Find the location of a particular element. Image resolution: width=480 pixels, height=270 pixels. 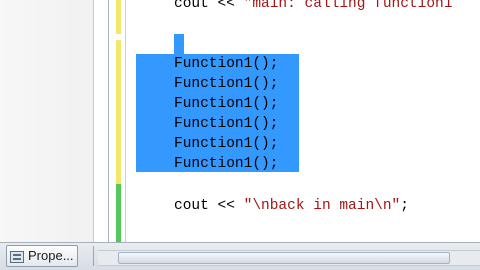

string-literal: "\nback in main\n" is located at coordinates (322, 206).